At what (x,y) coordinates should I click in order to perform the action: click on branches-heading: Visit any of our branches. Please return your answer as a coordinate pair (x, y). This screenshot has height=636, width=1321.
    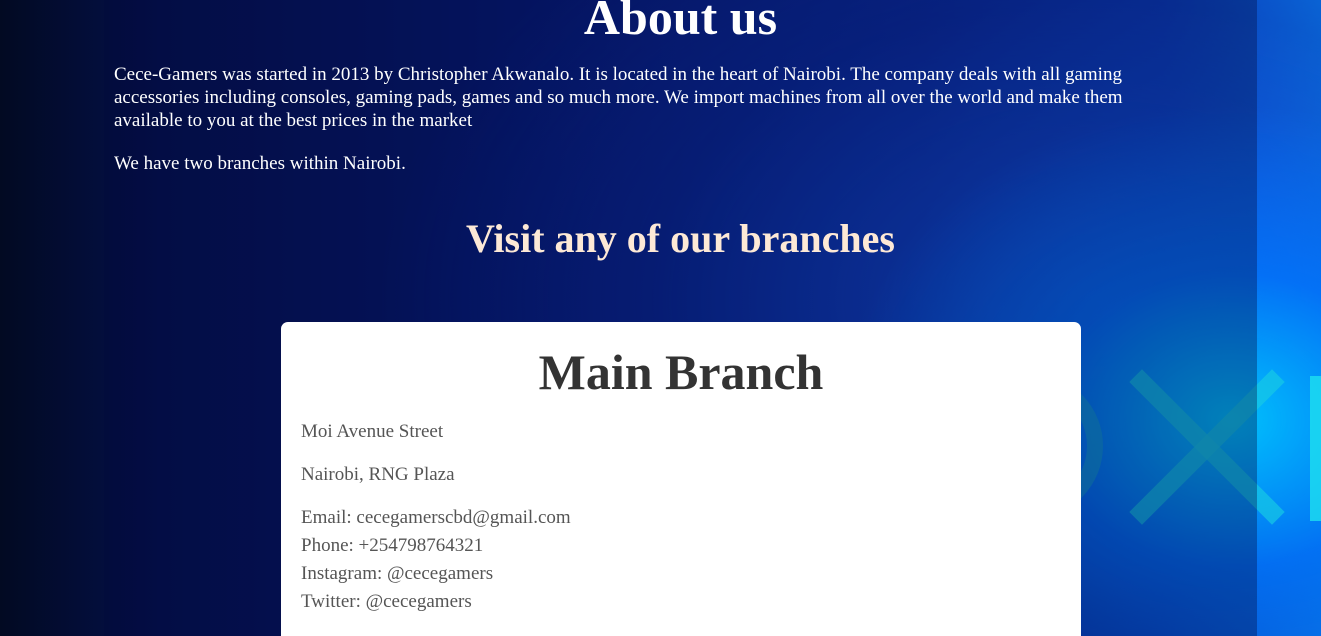
    Looking at the image, I should click on (680, 238).